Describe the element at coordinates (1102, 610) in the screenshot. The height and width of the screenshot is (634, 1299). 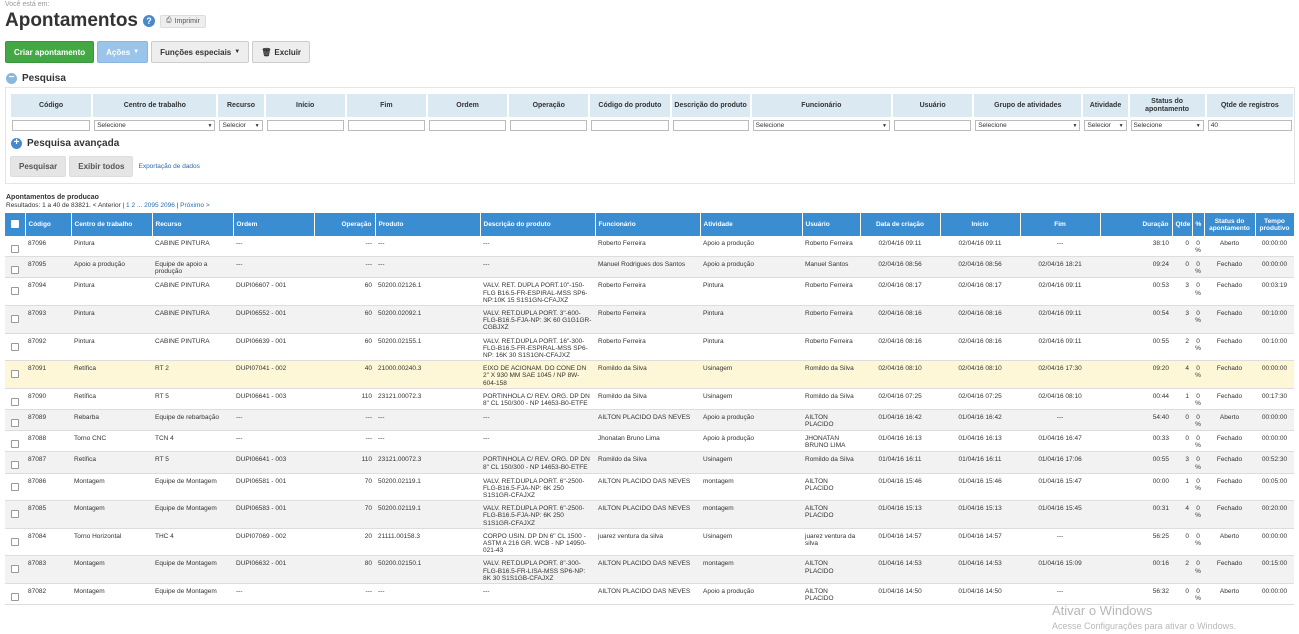
I see `windows-watermark: Ativar o Windows` at that location.